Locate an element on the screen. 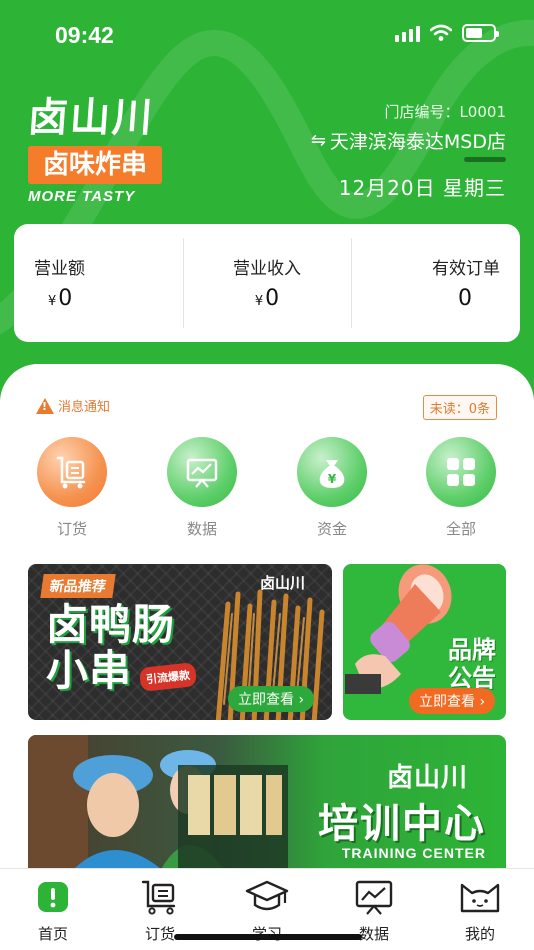 The height and width of the screenshot is (950, 534). tab-mine-label: 我的 is located at coordinates (479, 934).